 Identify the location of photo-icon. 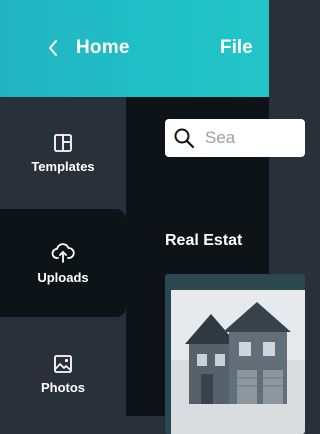
(63, 363).